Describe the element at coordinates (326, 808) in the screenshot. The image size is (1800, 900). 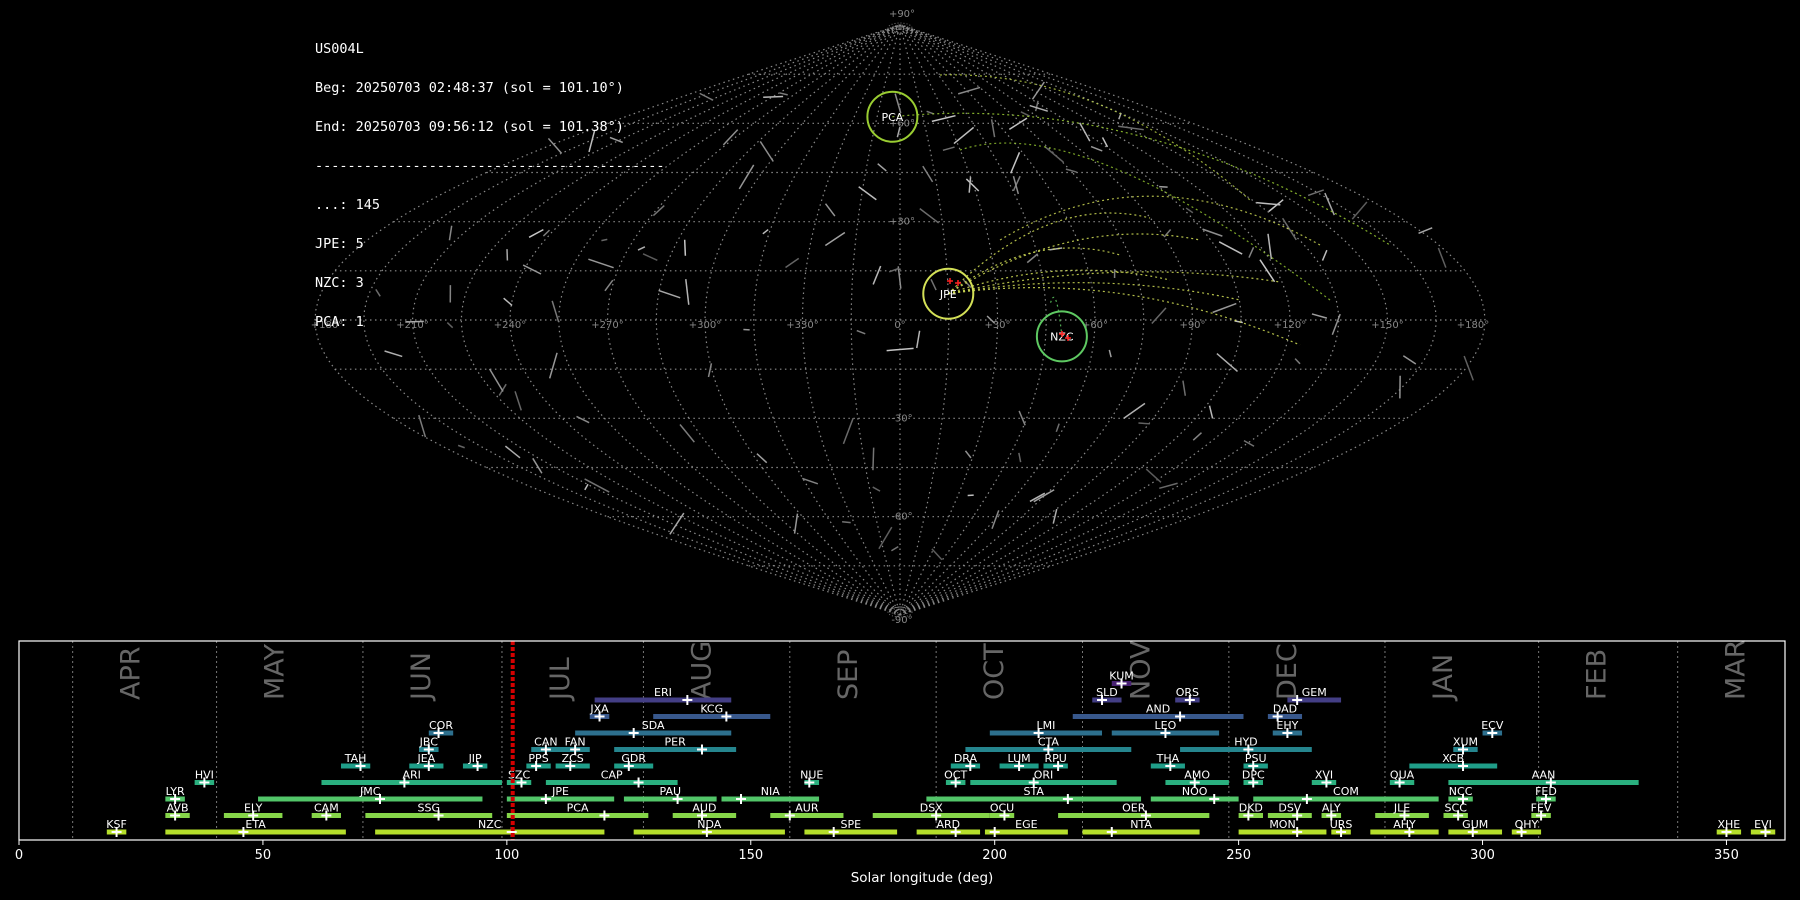
I see `shower-code-label: CAM` at that location.